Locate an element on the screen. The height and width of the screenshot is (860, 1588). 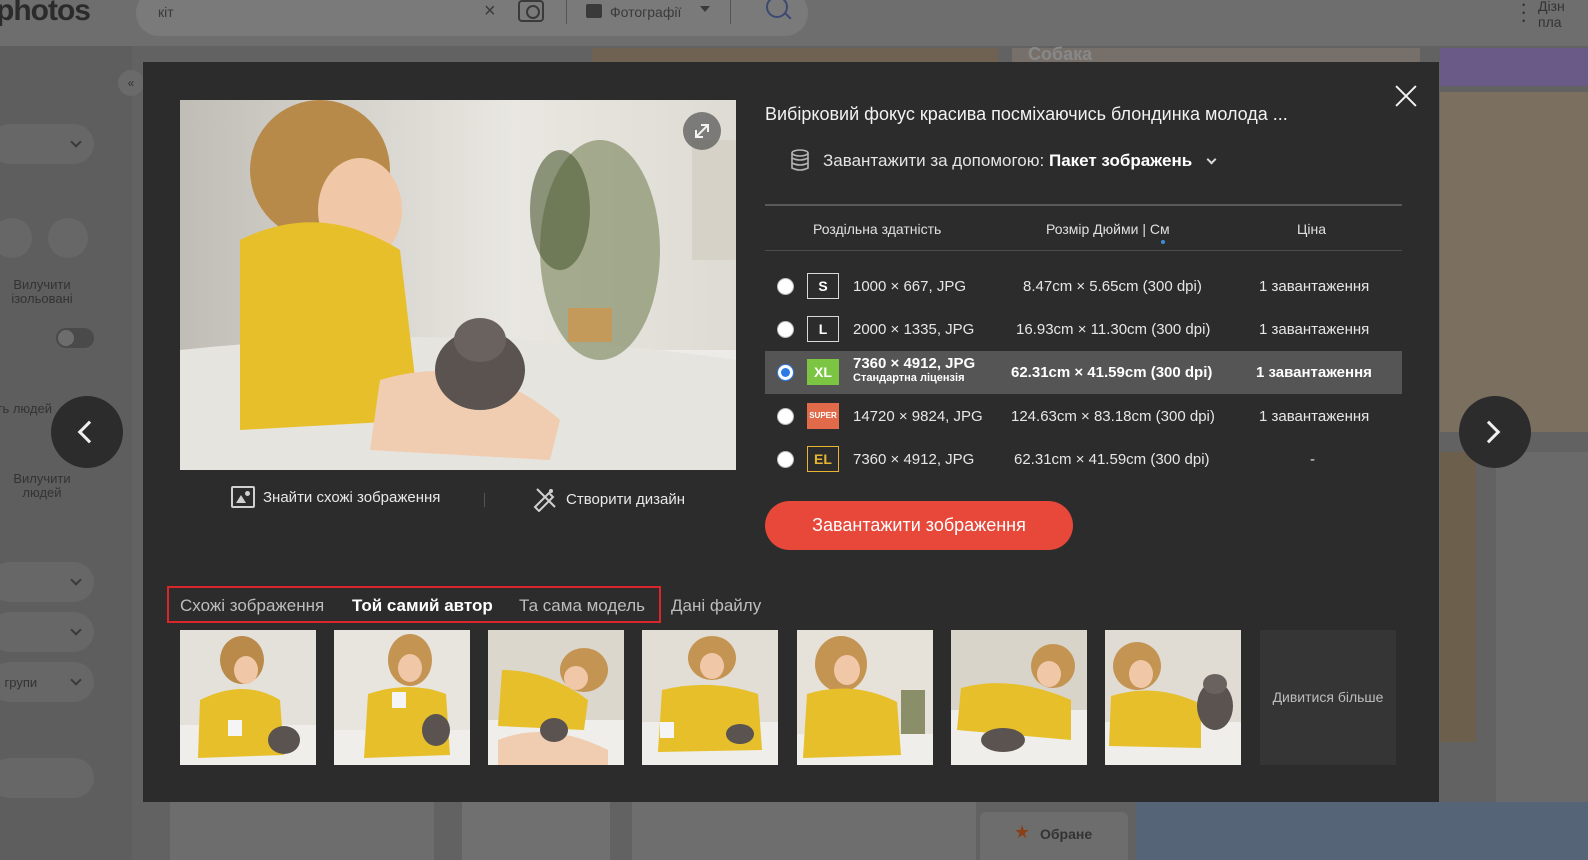
see-more-button: Дивитися більше is located at coordinates (1328, 697).